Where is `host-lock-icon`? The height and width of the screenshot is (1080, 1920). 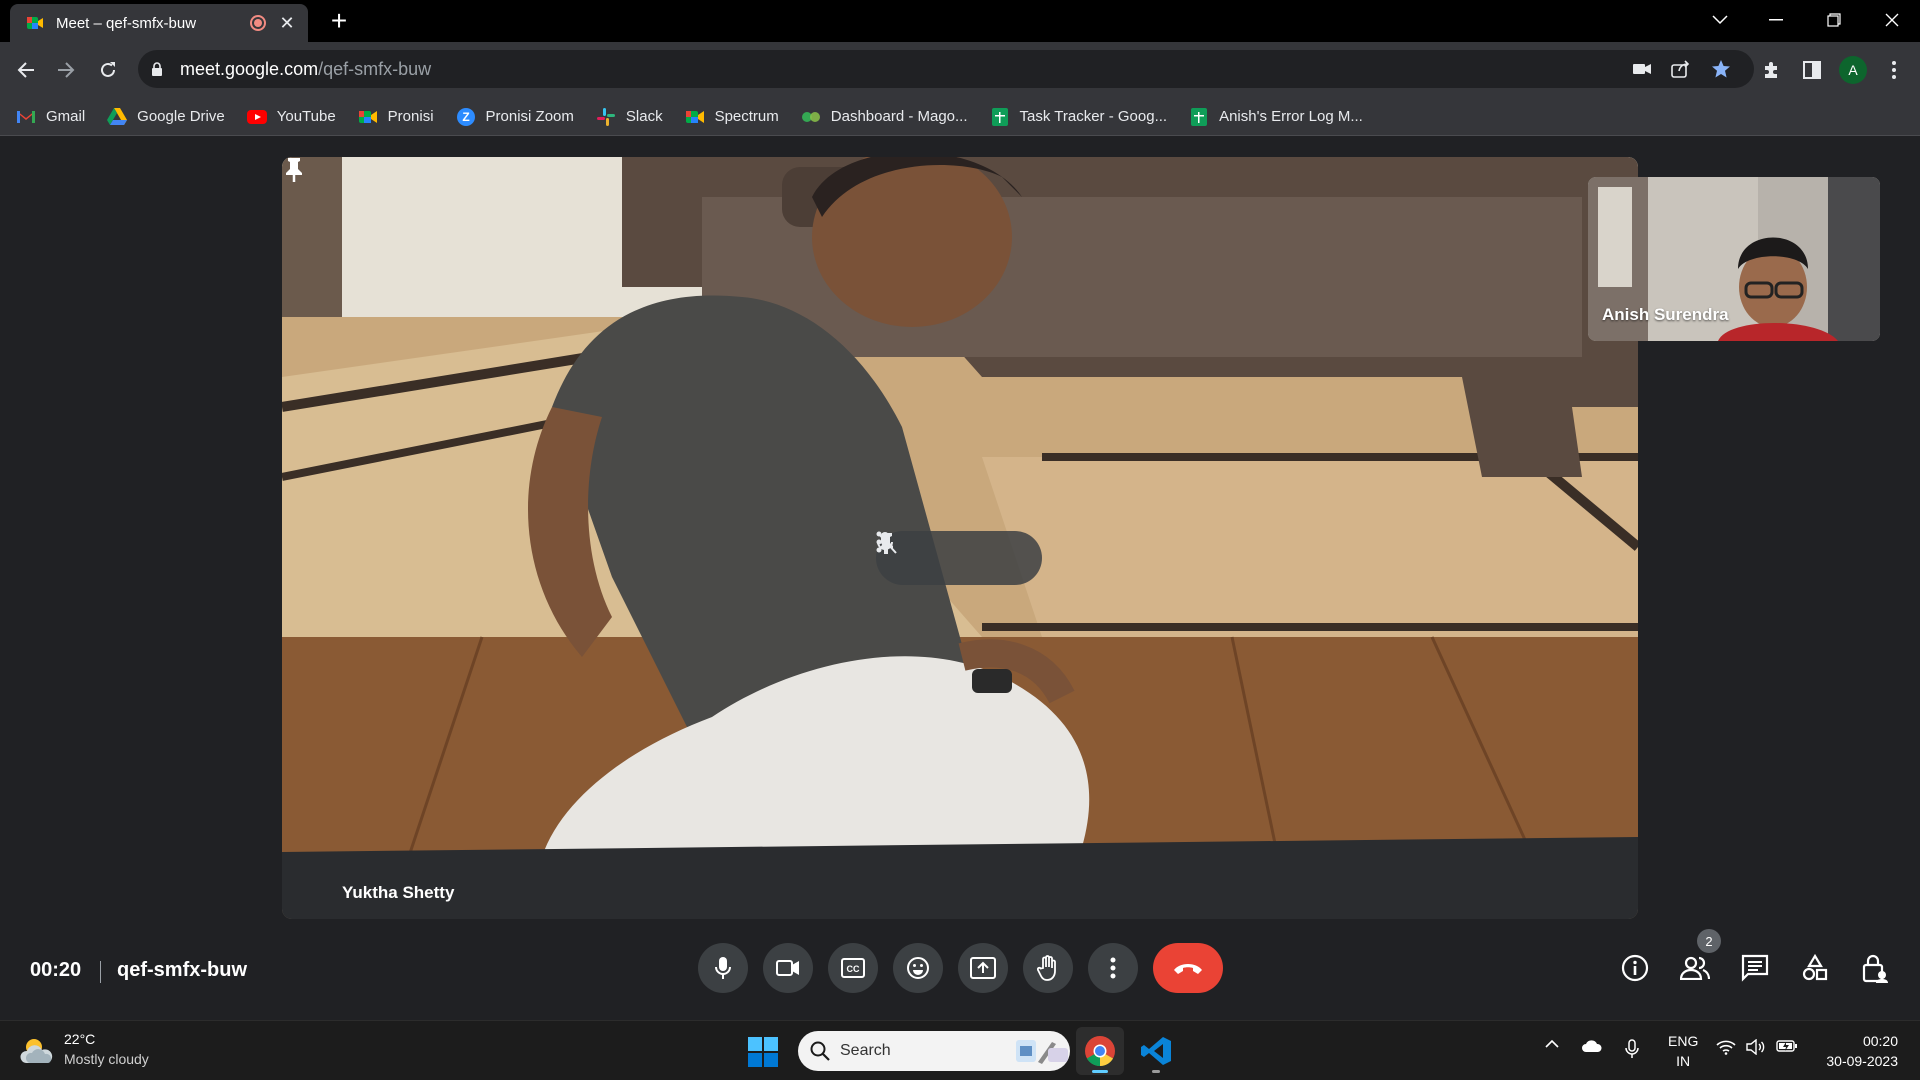
host-lock-icon is located at coordinates (1875, 968).